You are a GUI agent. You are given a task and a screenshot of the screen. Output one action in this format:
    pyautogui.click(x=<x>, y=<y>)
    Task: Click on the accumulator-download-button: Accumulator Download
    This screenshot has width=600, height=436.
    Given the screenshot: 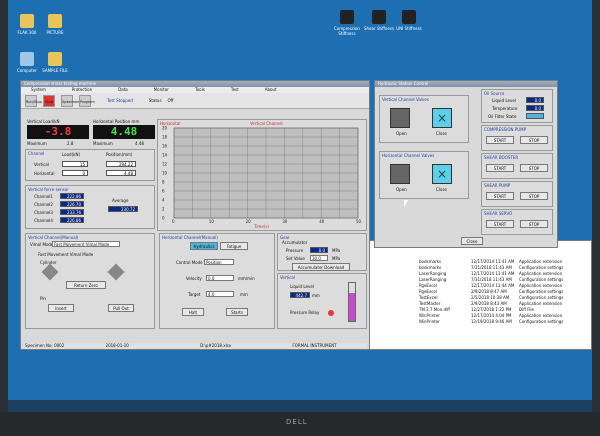 What is the action you would take?
    pyautogui.click(x=321, y=267)
    